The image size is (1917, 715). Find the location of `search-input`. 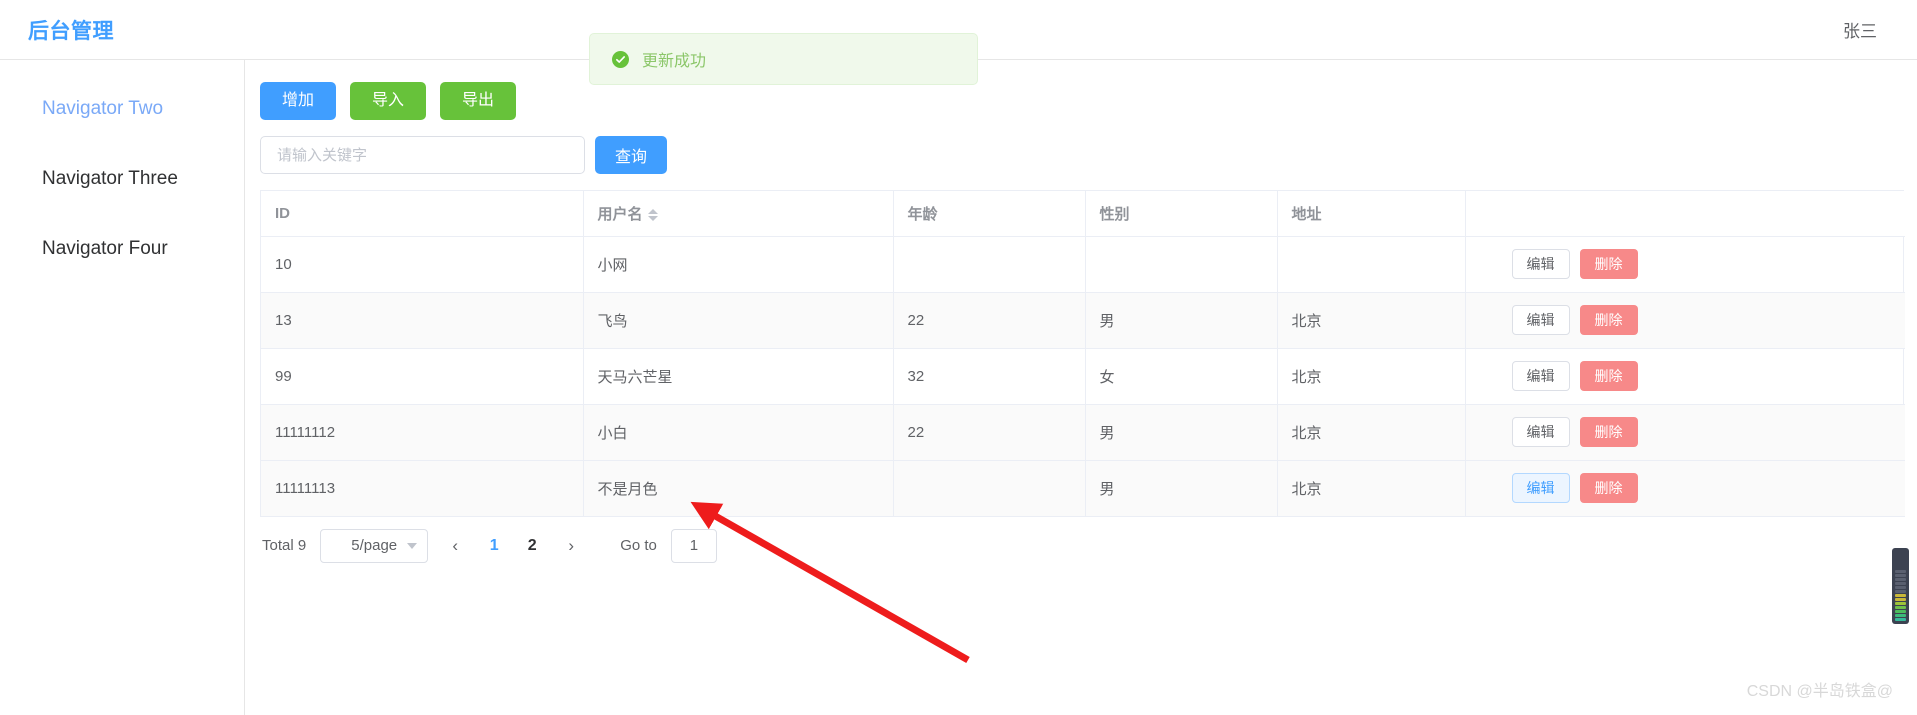

search-input is located at coordinates (422, 155).